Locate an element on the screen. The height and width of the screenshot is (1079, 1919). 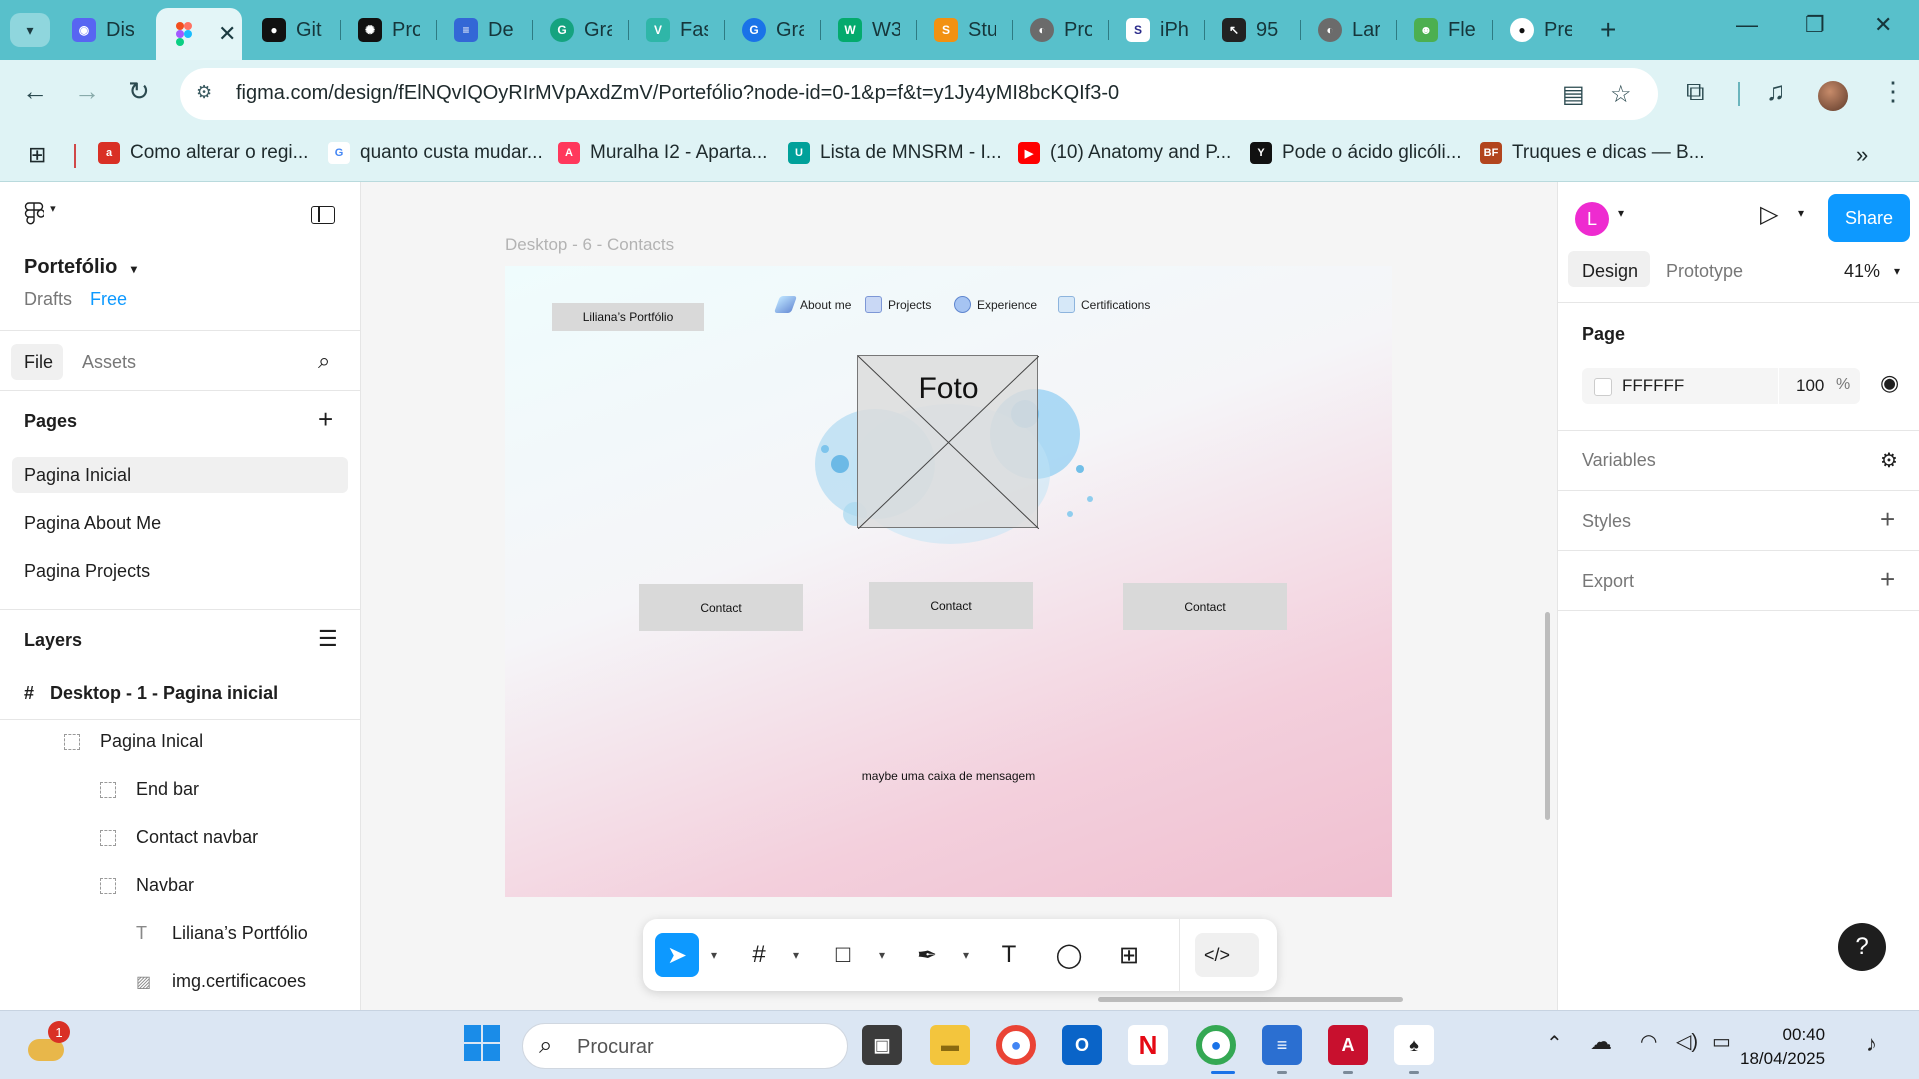
brand-button: Liliana’s Portfólio is located at coordinates (628, 317).